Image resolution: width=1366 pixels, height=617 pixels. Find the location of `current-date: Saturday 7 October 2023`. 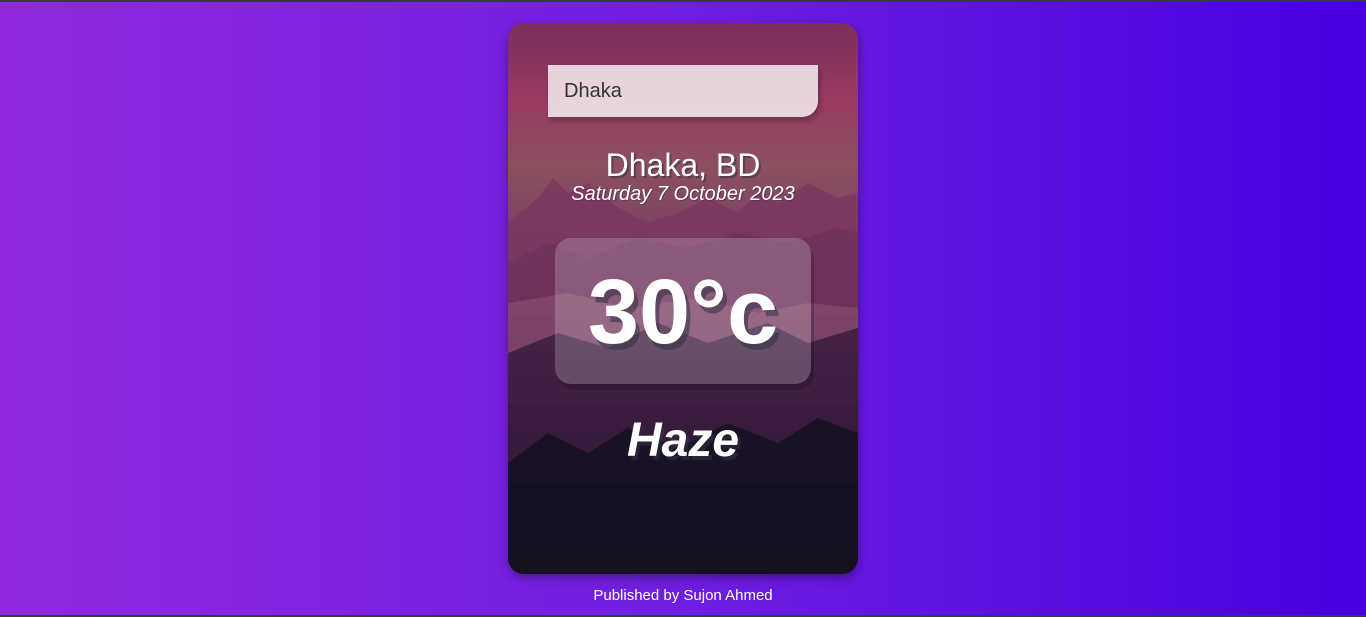

current-date: Saturday 7 October 2023 is located at coordinates (683, 194).